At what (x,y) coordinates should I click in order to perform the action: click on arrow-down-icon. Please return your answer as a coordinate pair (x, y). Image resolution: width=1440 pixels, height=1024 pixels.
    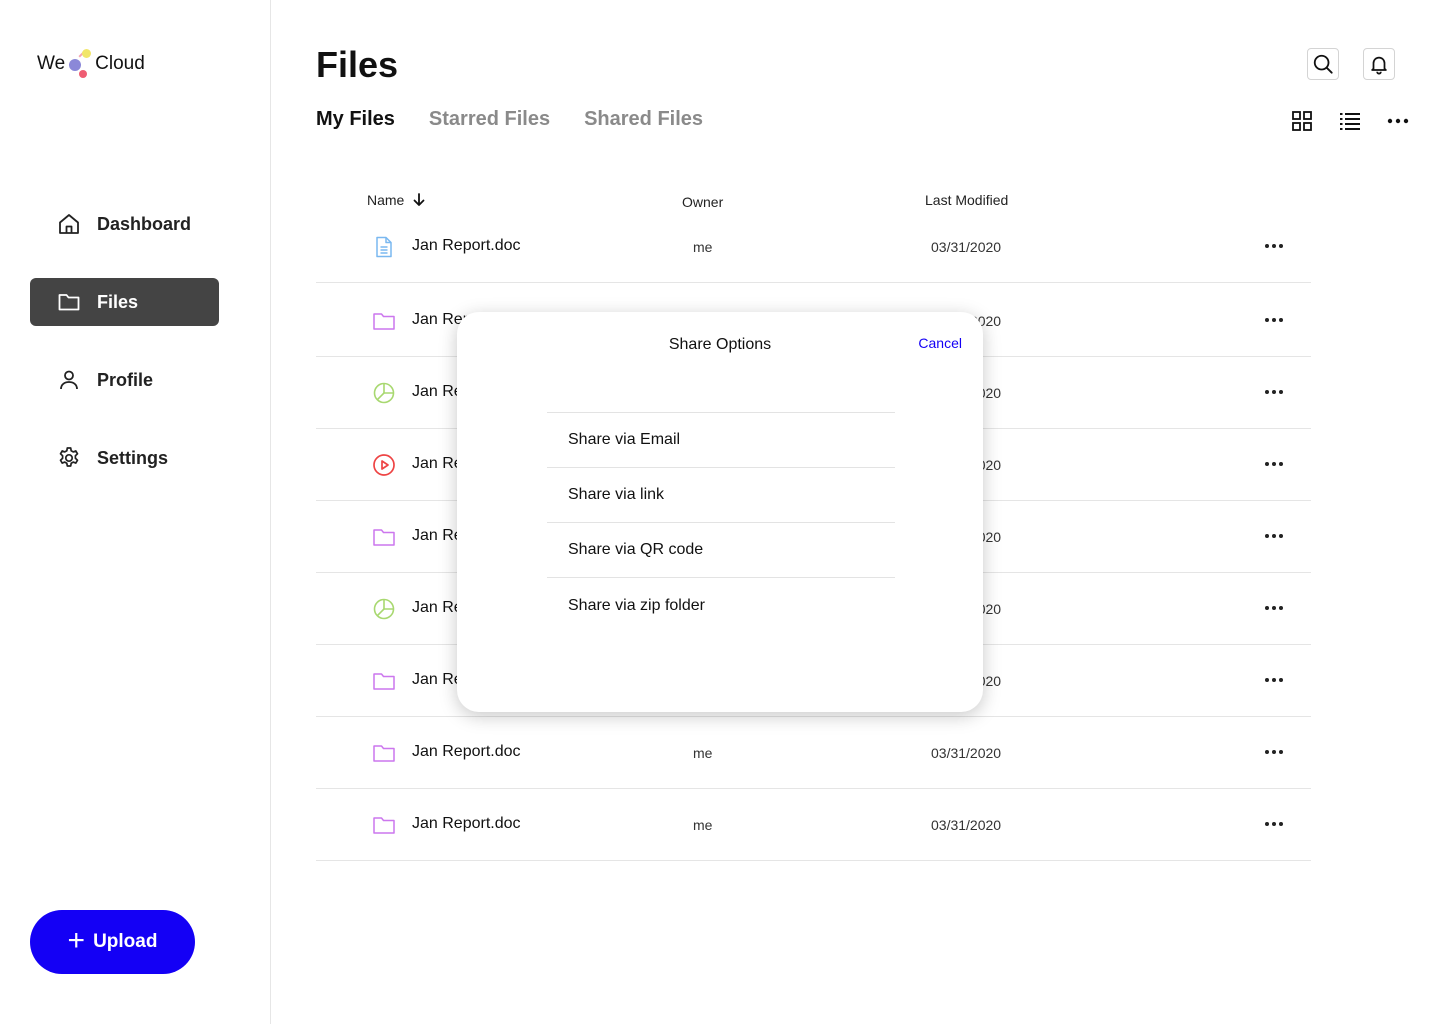
    Looking at the image, I should click on (419, 199).